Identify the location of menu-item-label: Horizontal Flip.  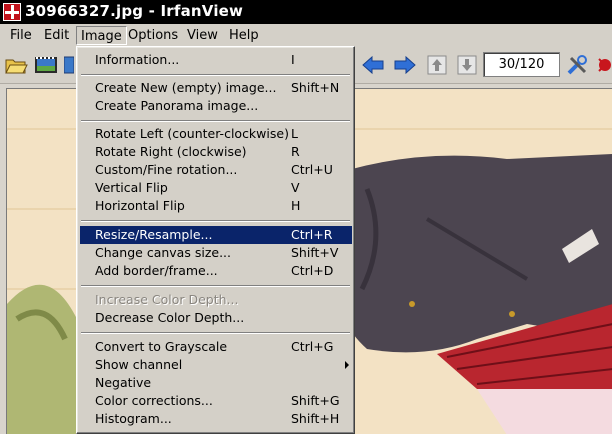
(140, 205).